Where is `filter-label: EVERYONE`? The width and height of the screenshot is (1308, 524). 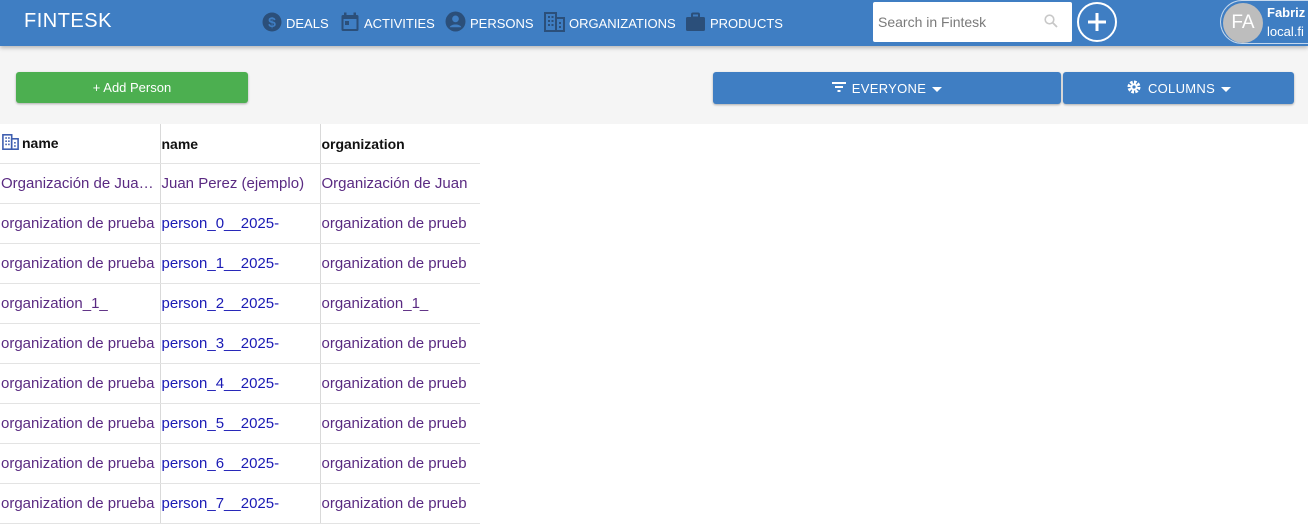
filter-label: EVERYONE is located at coordinates (889, 88).